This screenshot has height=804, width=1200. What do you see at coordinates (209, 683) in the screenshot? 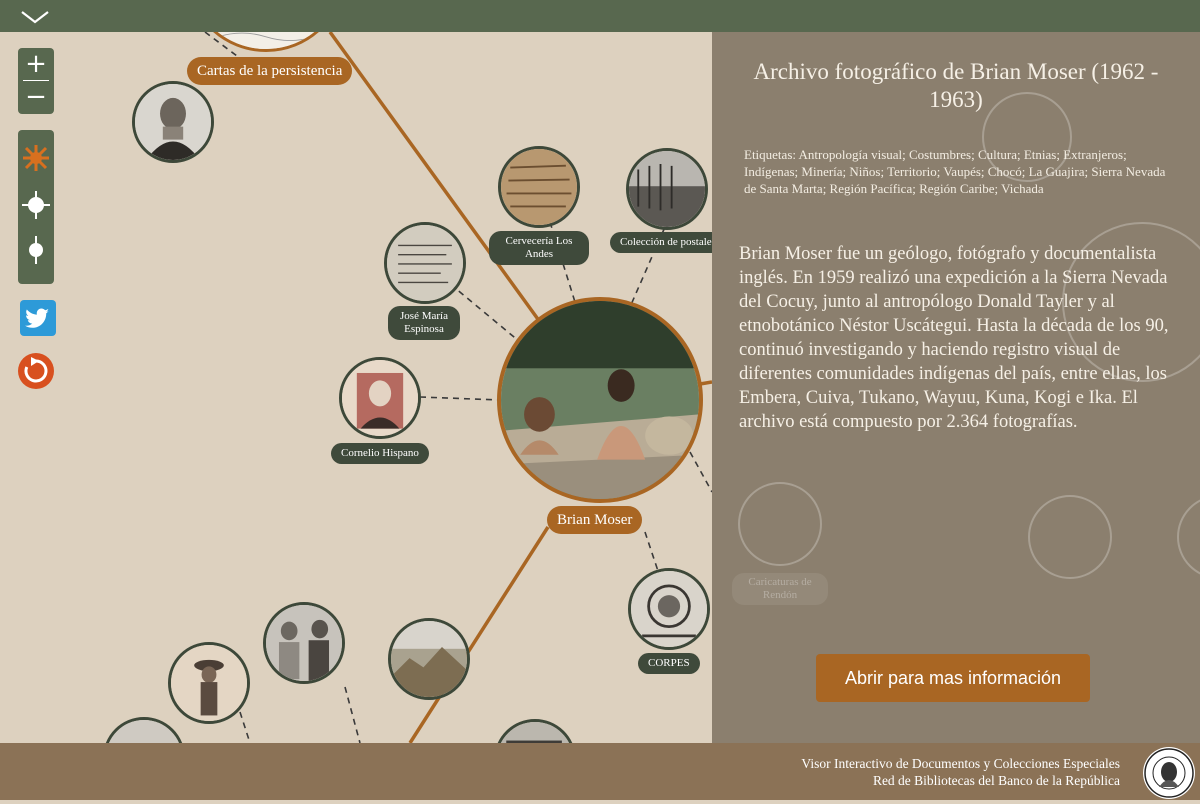
I see `graph-node-photo-soldier` at bounding box center [209, 683].